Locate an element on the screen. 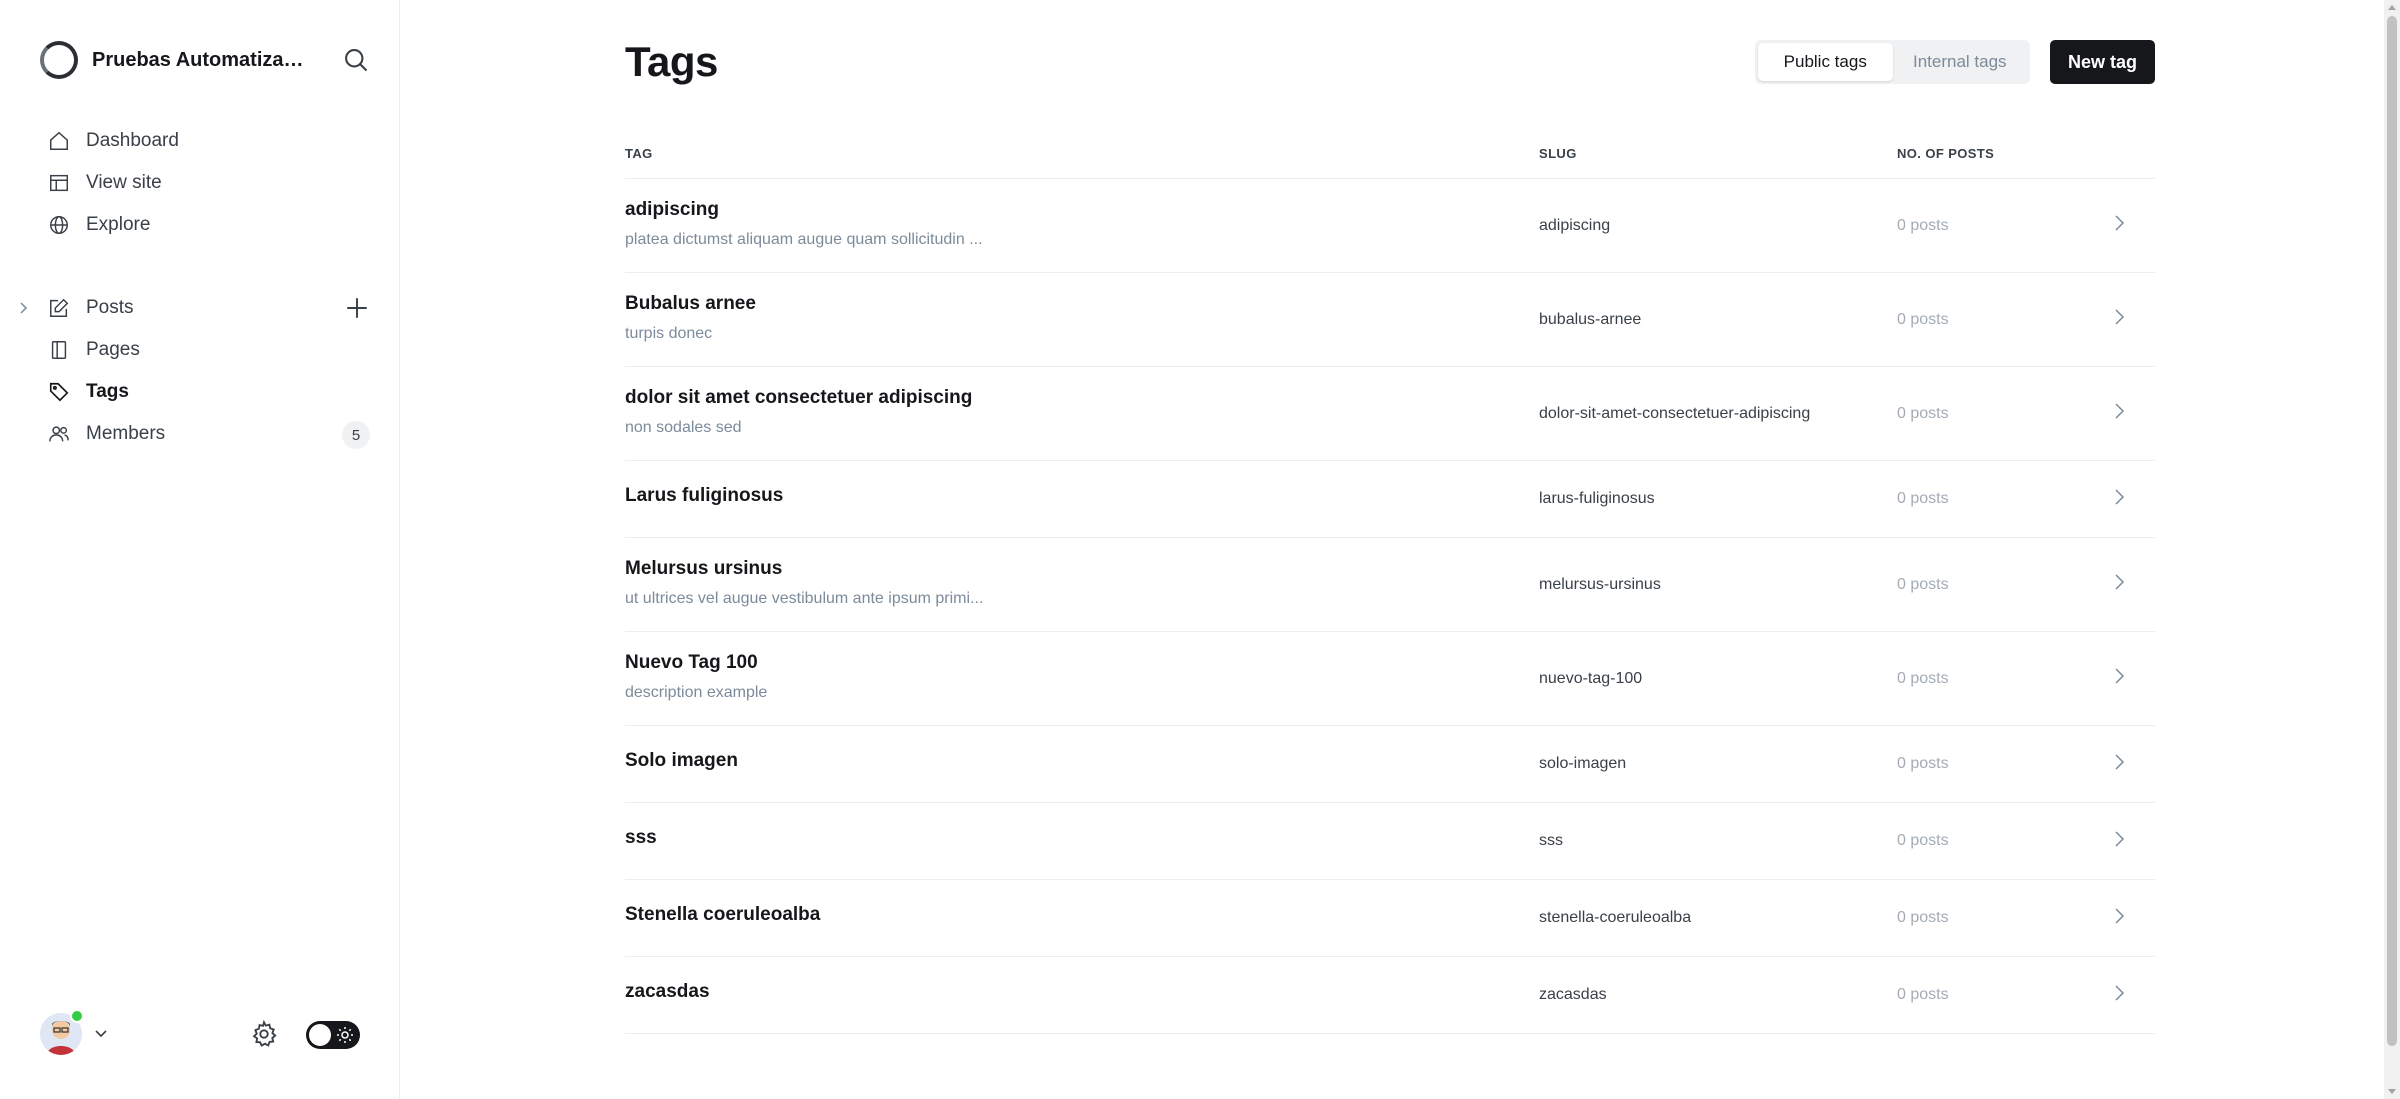 The width and height of the screenshot is (2400, 1099). add-post-icon is located at coordinates (357, 308).